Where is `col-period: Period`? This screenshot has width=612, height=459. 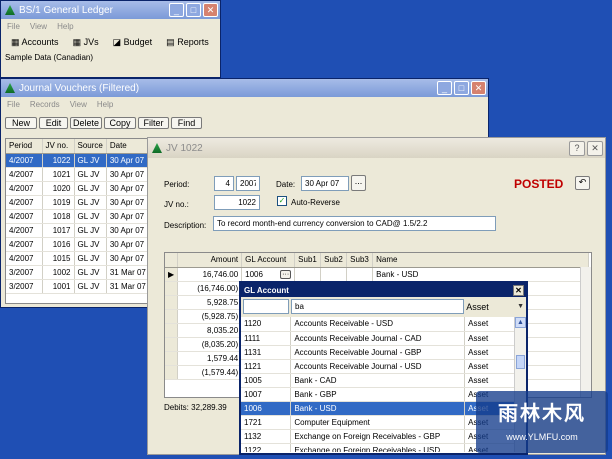
col-period: Period is located at coordinates (24, 146).